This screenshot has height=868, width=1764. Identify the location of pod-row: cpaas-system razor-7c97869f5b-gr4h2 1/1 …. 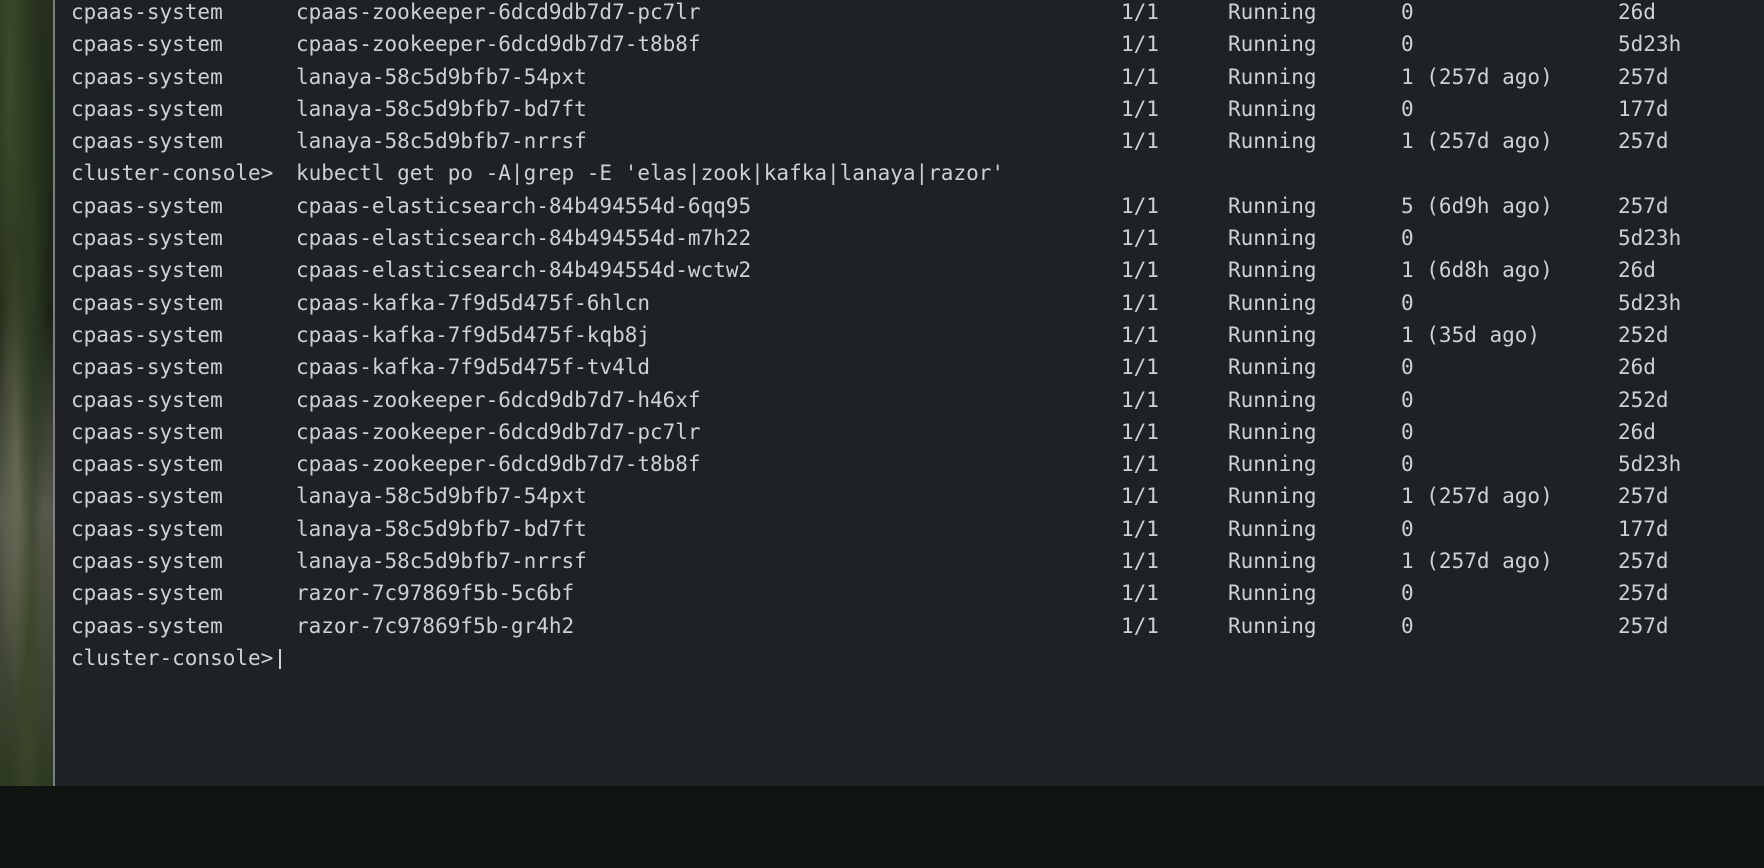
(870, 626).